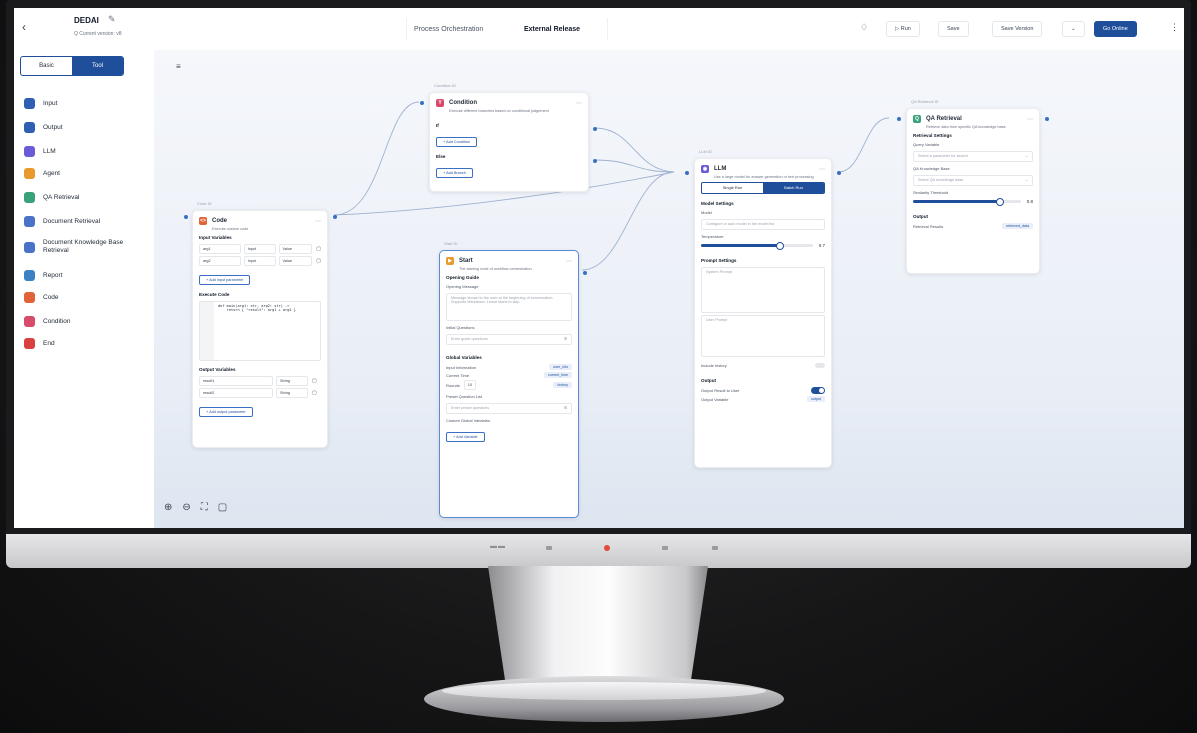 The width and height of the screenshot is (1197, 733). Describe the element at coordinates (1017, 29) in the screenshot. I see `save-version-button: Save Version` at that location.